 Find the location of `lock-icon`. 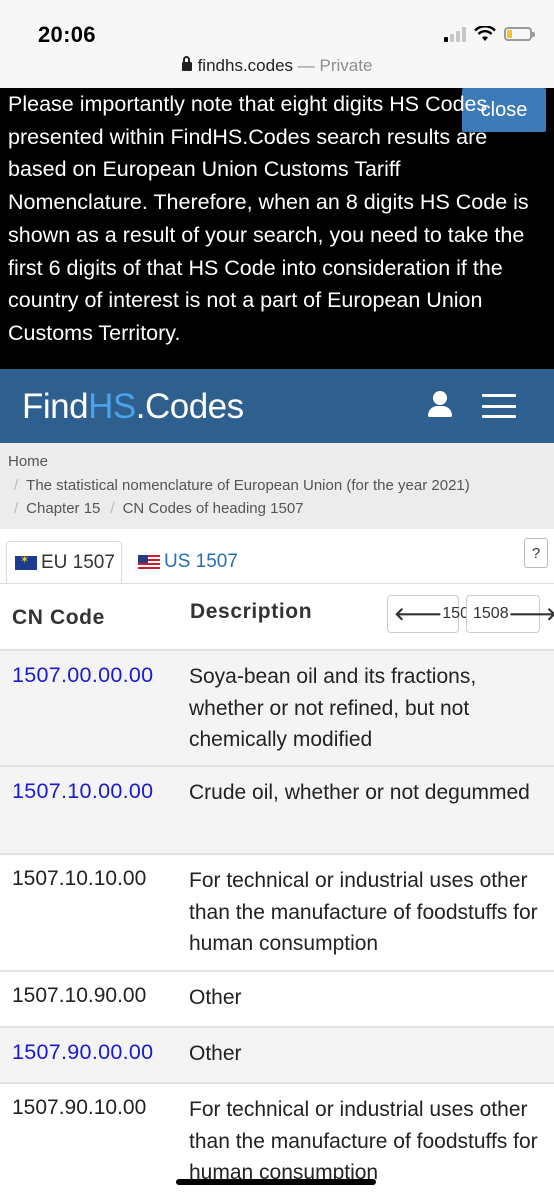

lock-icon is located at coordinates (186, 63).